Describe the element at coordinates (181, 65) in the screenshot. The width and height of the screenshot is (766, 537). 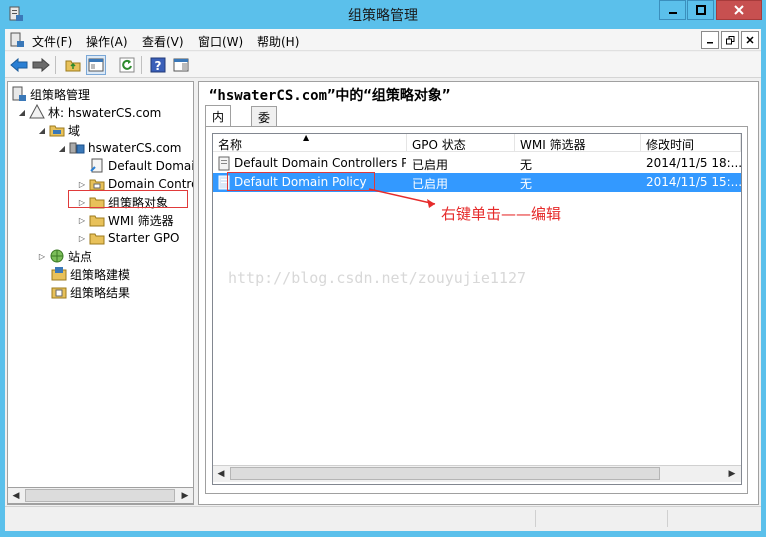
I see `show-action-pane-button` at that location.